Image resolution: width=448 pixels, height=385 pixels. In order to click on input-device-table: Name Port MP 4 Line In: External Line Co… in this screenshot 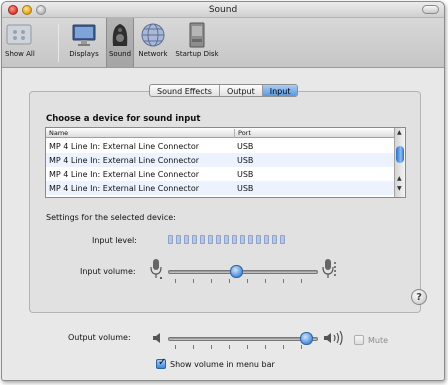, I will do `click(225, 162)`.